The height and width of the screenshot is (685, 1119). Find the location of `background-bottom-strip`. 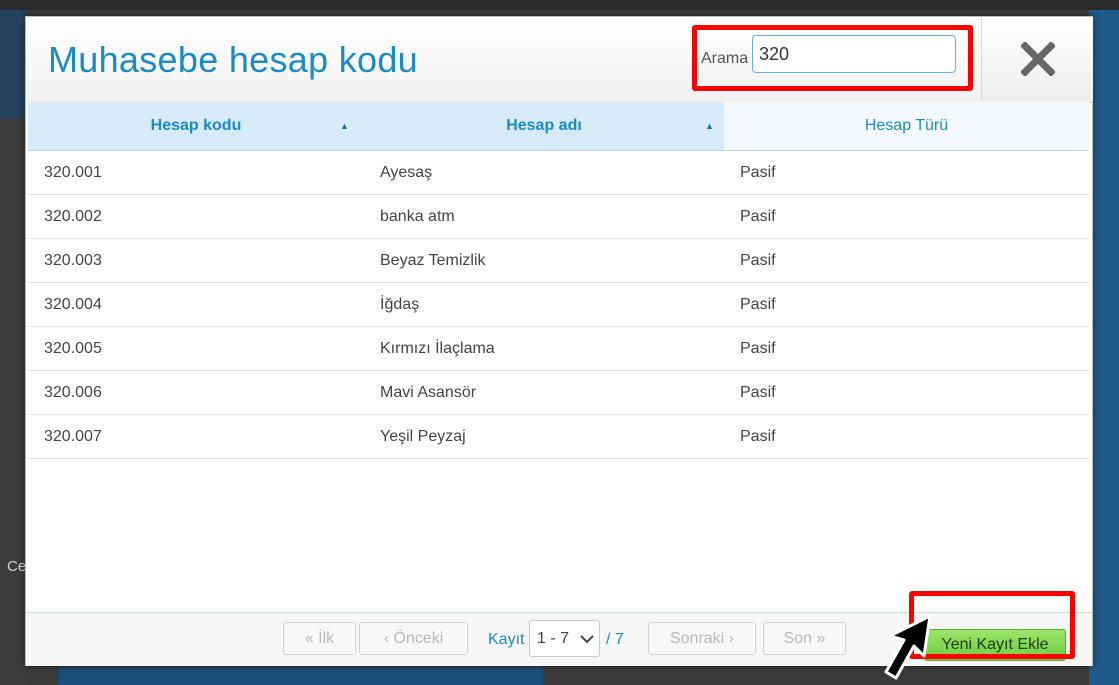

background-bottom-strip is located at coordinates (300, 676).